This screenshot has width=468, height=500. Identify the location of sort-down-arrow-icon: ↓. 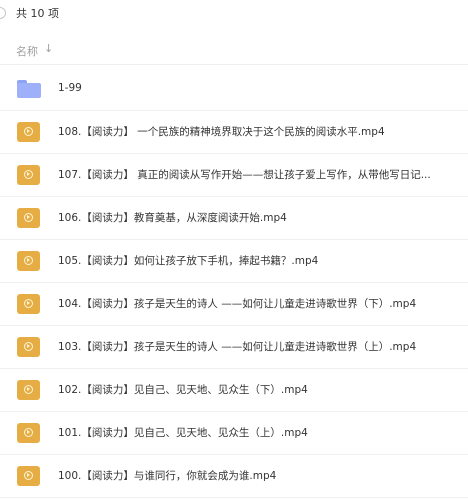
(48, 48).